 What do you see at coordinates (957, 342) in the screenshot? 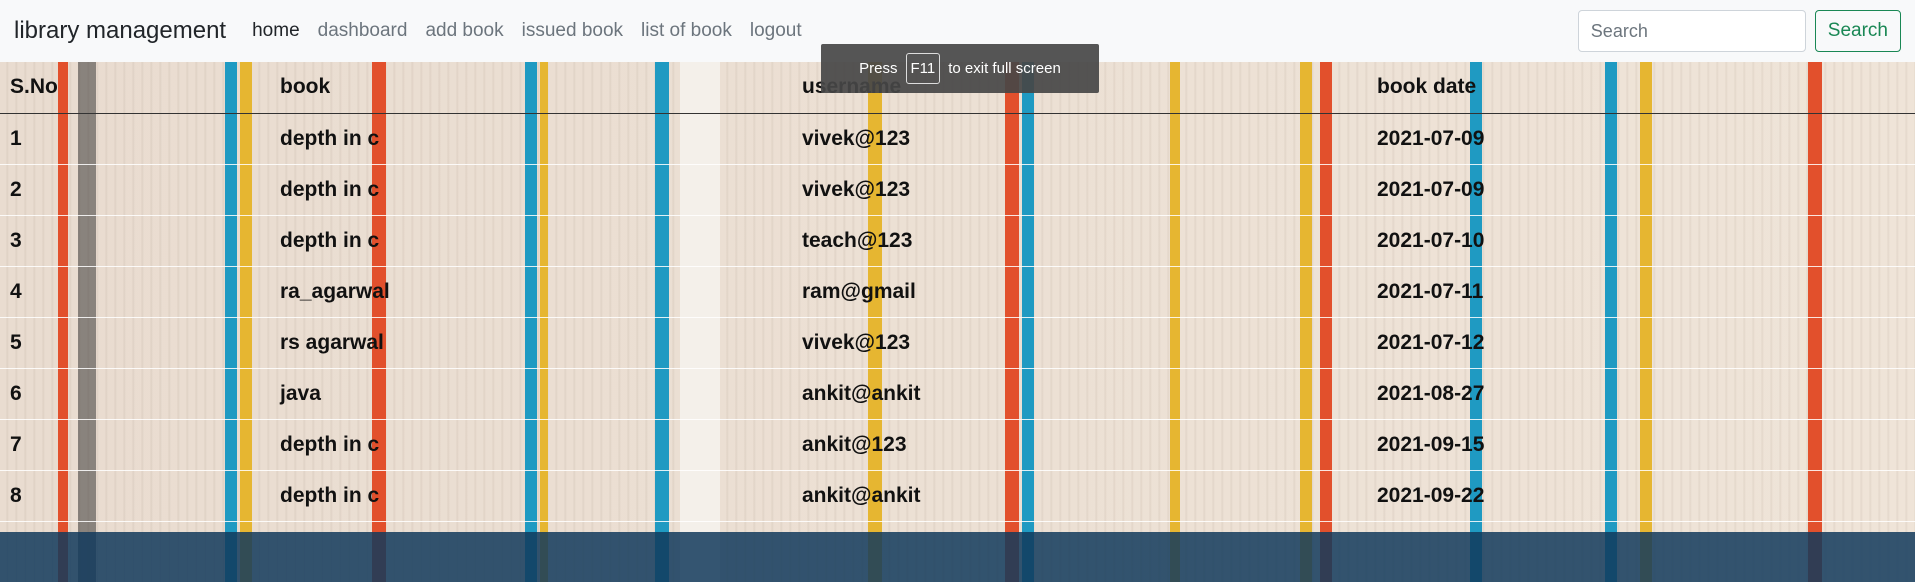
I see `table-row: 5 rs agarwal vivek@123 2021-07-12` at bounding box center [957, 342].